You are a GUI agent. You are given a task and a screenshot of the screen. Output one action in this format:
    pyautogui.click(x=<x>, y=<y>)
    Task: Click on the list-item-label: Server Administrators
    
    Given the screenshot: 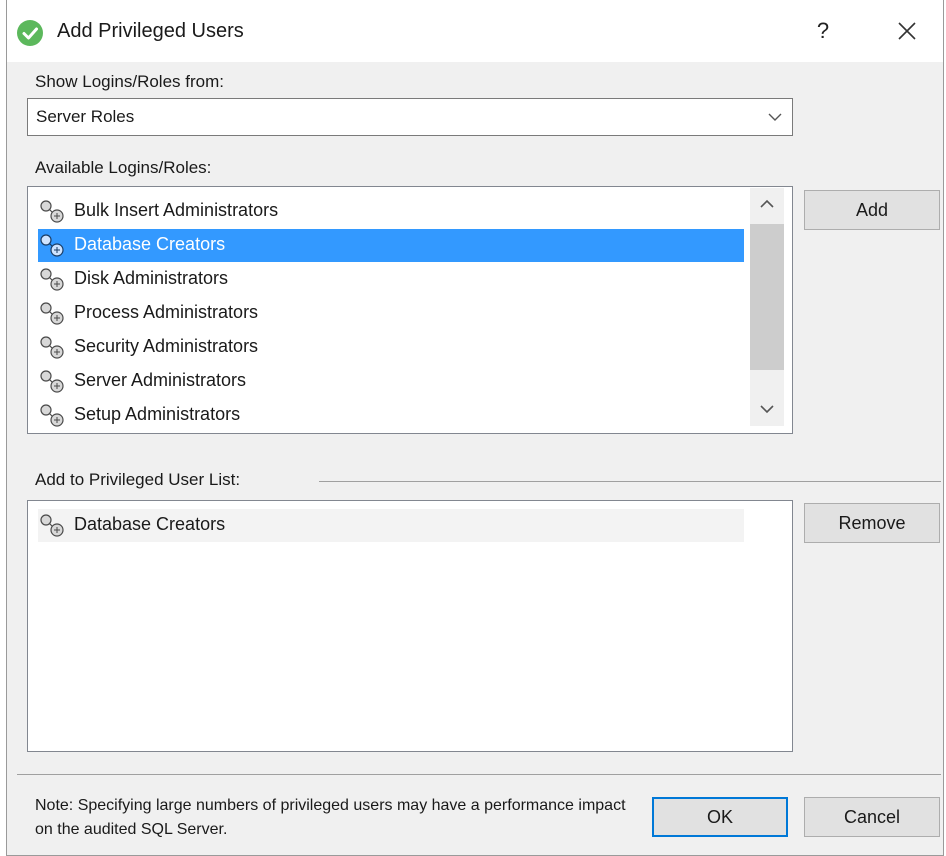 What is the action you would take?
    pyautogui.click(x=160, y=380)
    